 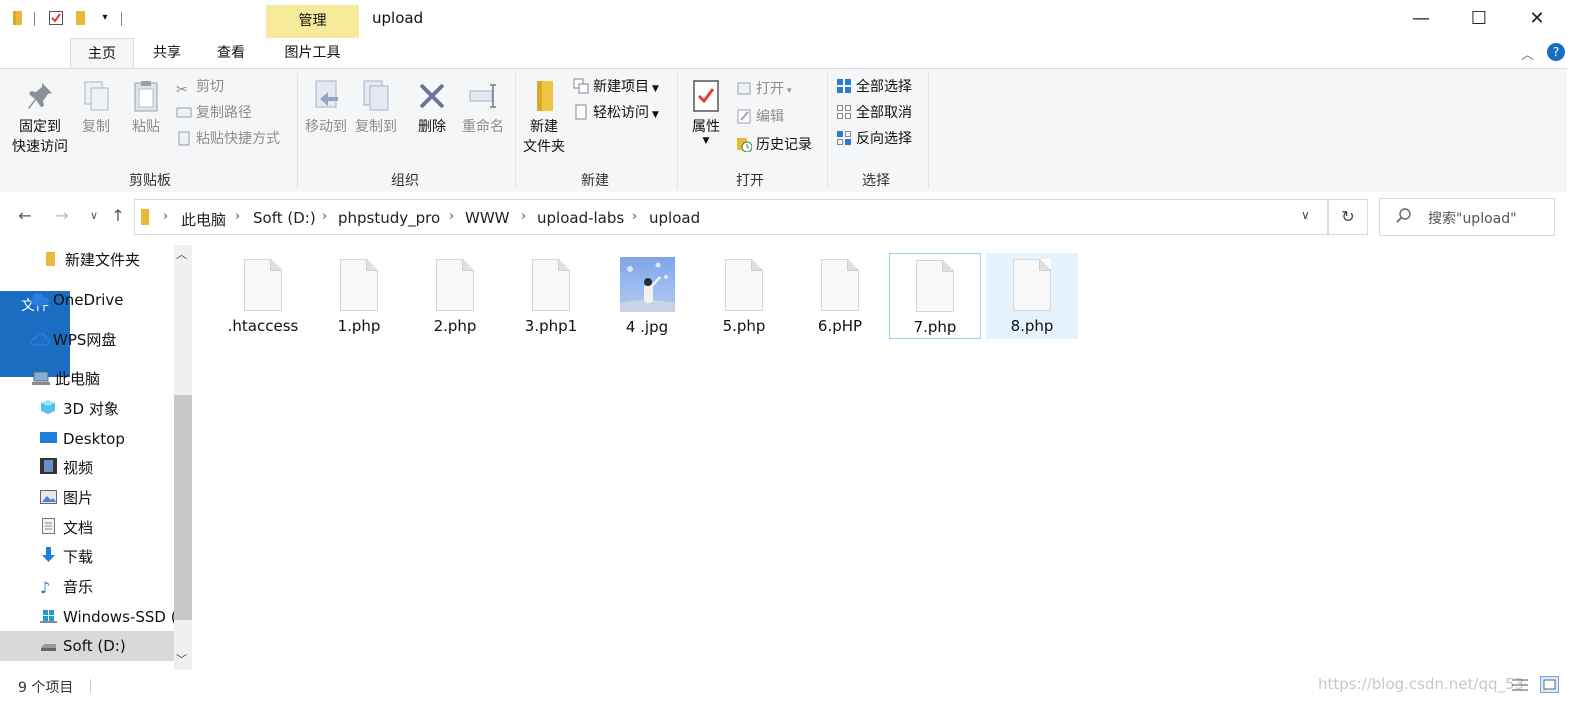 I want to click on back-arrow-icon: ←, so click(x=25, y=215).